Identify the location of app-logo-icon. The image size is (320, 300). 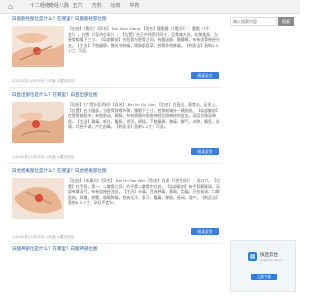
(252, 256).